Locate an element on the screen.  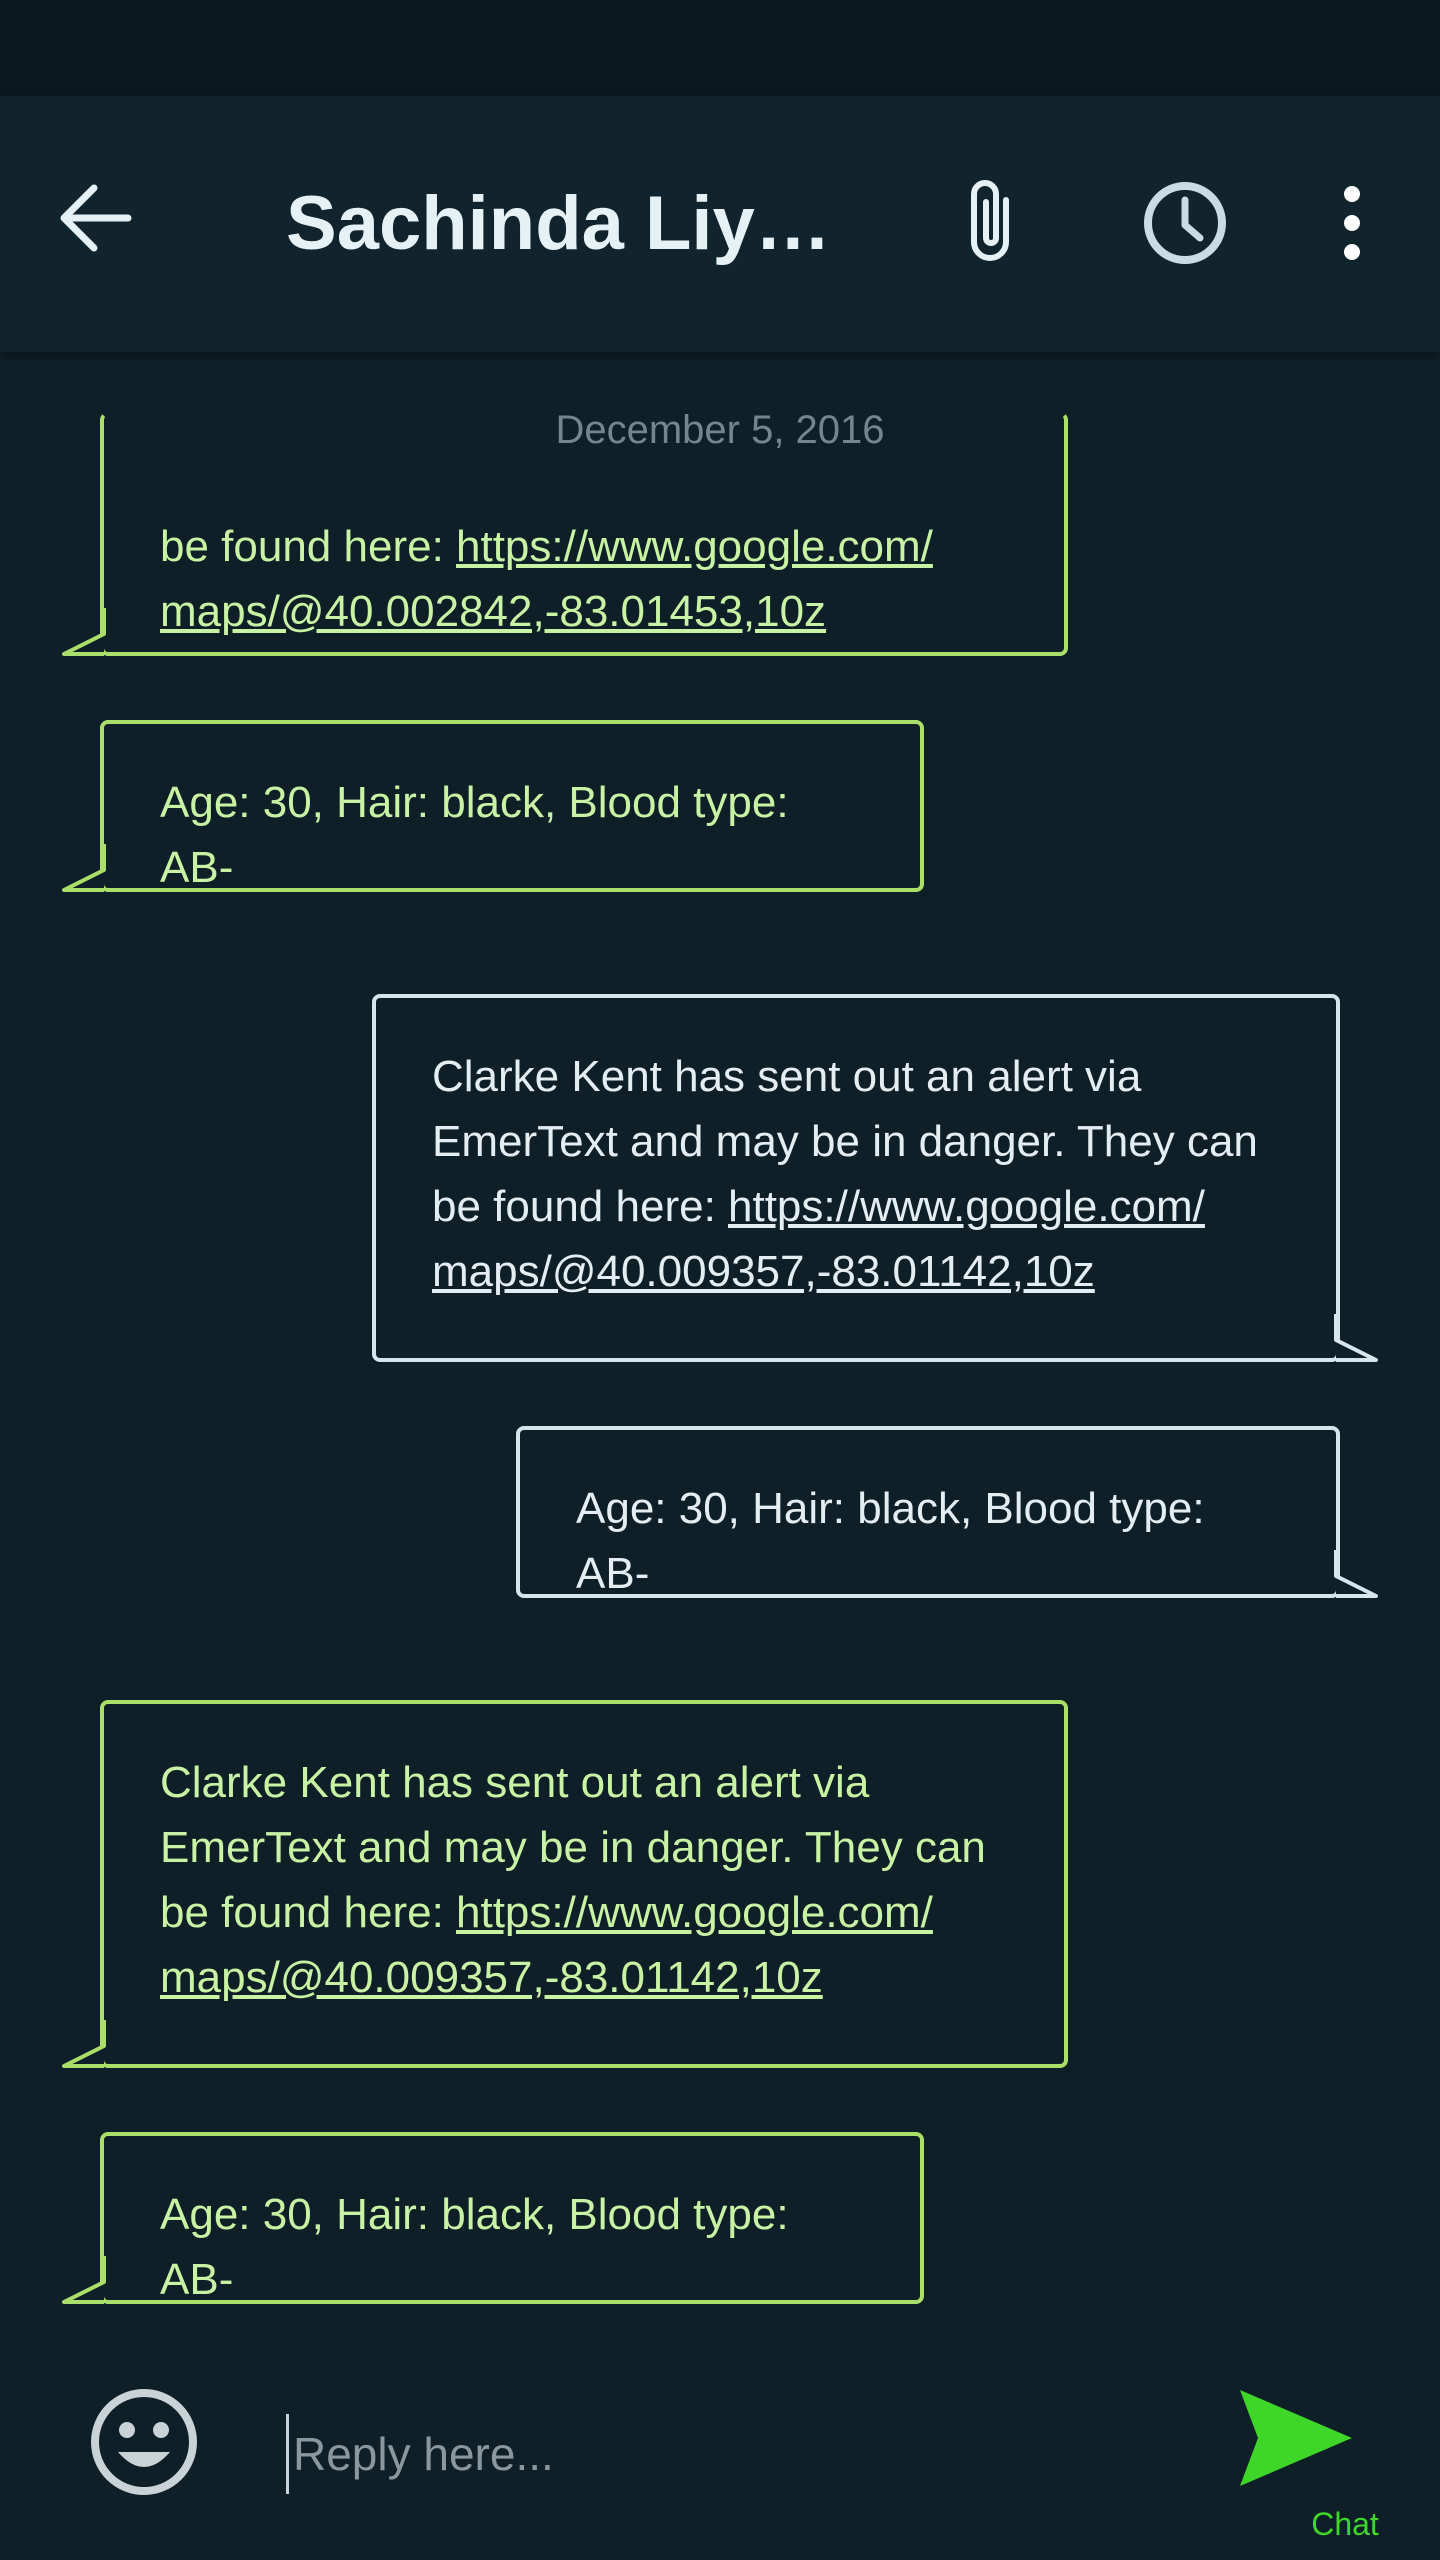
clock-icon is located at coordinates (1185, 223).